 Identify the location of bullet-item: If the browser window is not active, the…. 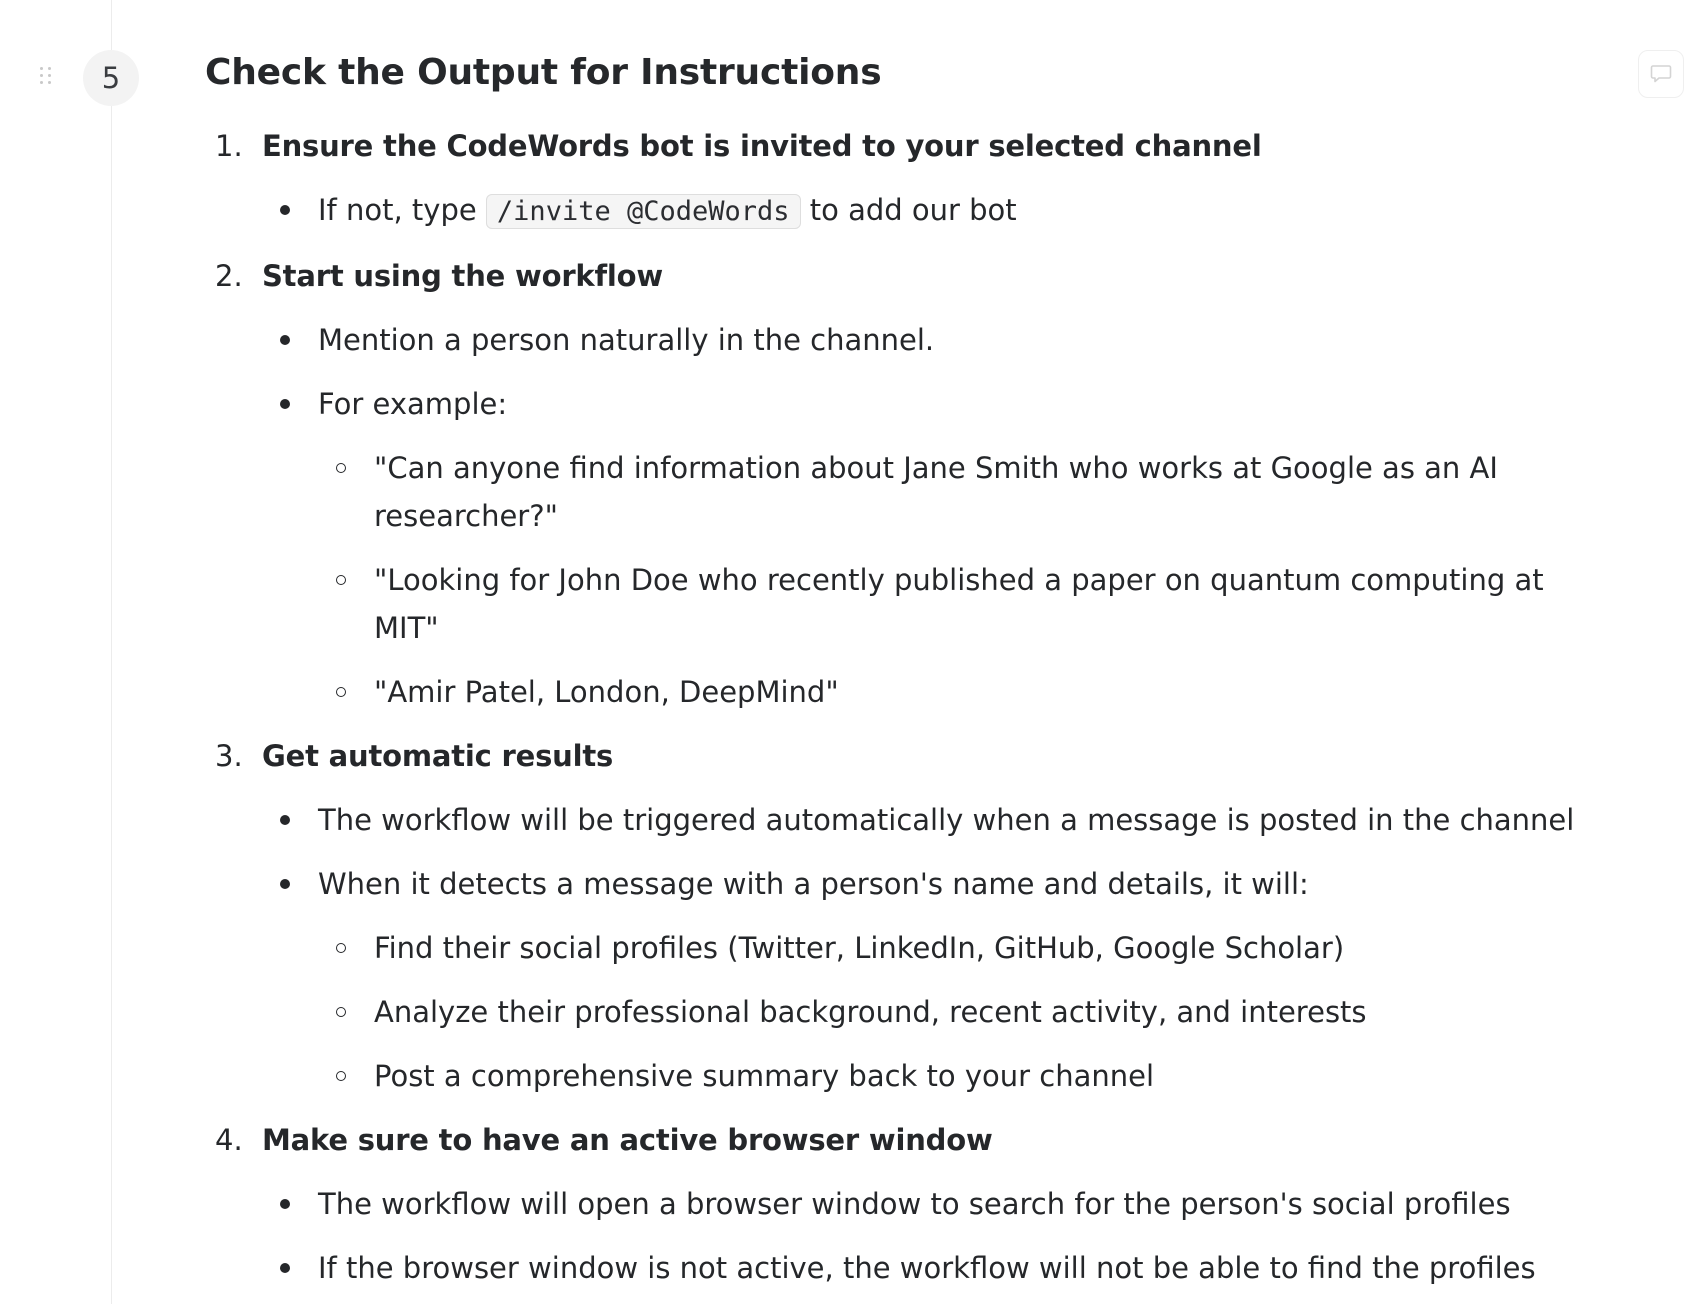
(943, 1268).